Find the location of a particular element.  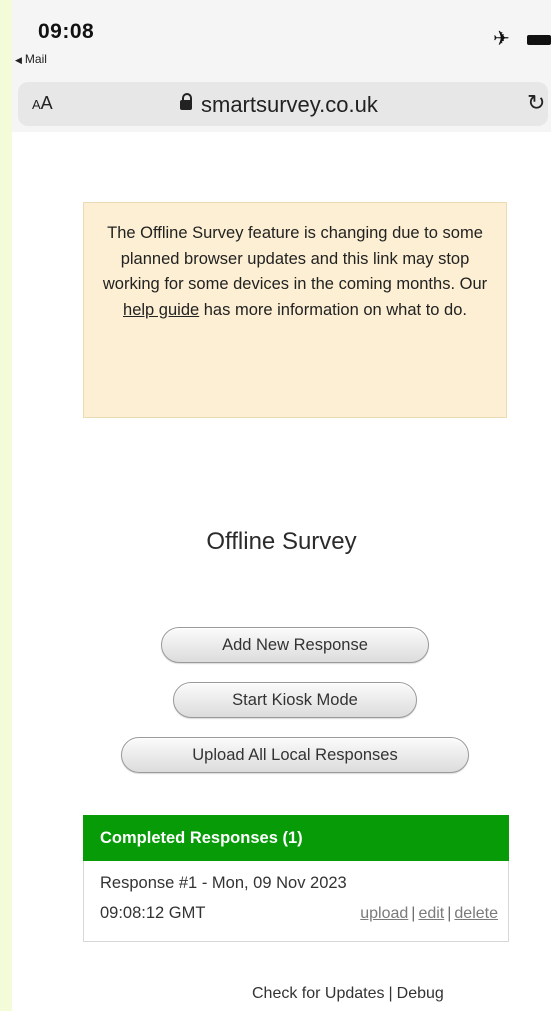

footer-links: Check for Updates | Debug is located at coordinates (348, 994).